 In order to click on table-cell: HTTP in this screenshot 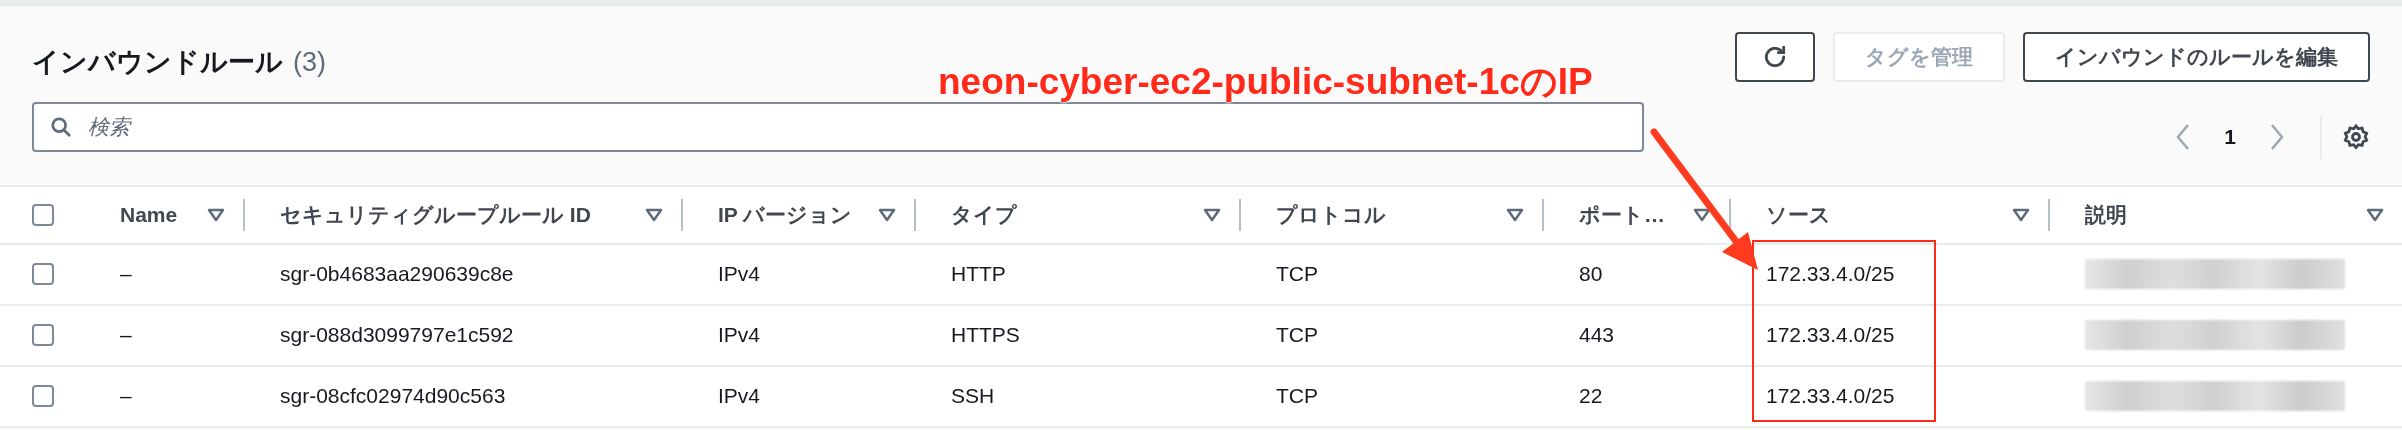, I will do `click(978, 274)`.